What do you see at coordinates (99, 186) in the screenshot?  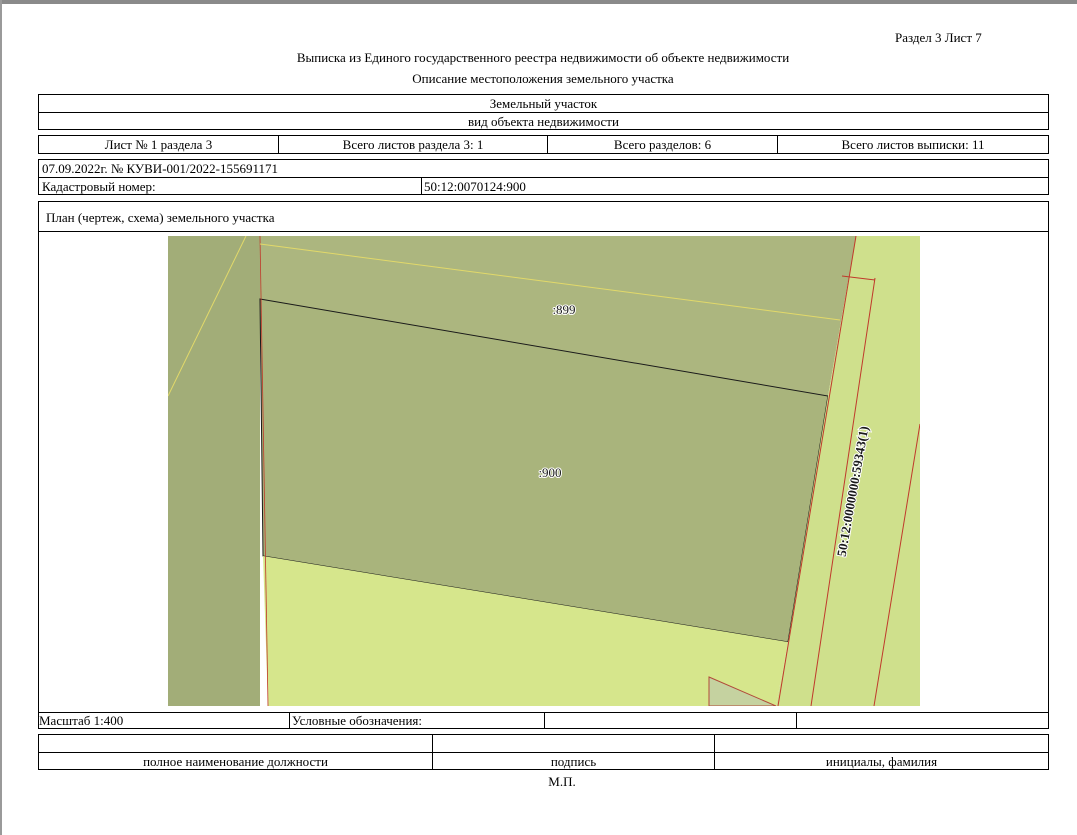 I see `cadastral-label: Кадастровый номер:` at bounding box center [99, 186].